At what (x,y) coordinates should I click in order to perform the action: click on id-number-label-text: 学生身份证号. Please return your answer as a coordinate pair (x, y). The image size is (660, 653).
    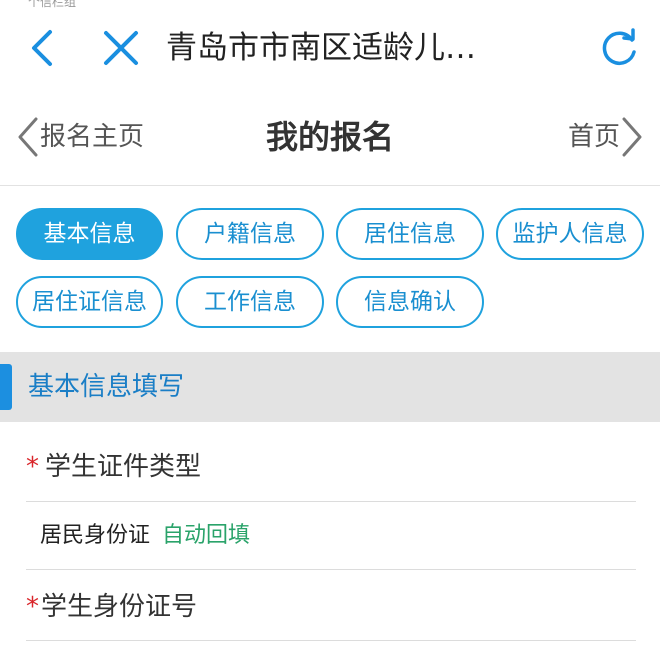
    Looking at the image, I should click on (119, 607).